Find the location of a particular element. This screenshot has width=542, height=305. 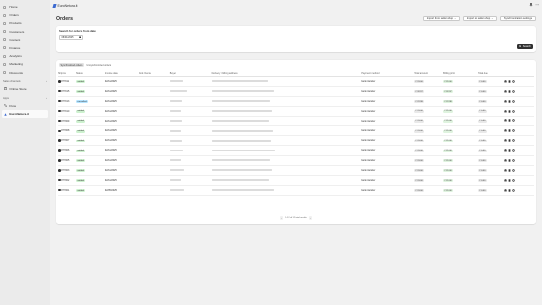

order-number: #77010 is located at coordinates (65, 111).